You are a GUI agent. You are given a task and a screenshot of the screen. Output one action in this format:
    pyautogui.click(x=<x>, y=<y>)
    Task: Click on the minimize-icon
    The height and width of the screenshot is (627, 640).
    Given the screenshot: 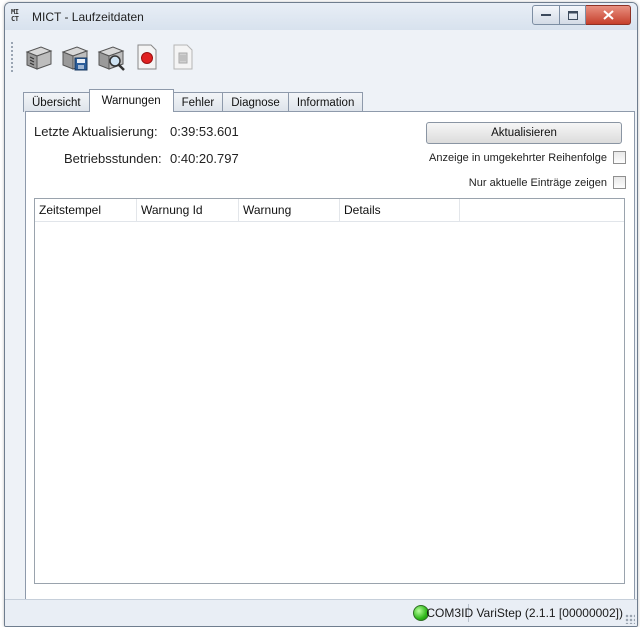 What is the action you would take?
    pyautogui.click(x=546, y=15)
    